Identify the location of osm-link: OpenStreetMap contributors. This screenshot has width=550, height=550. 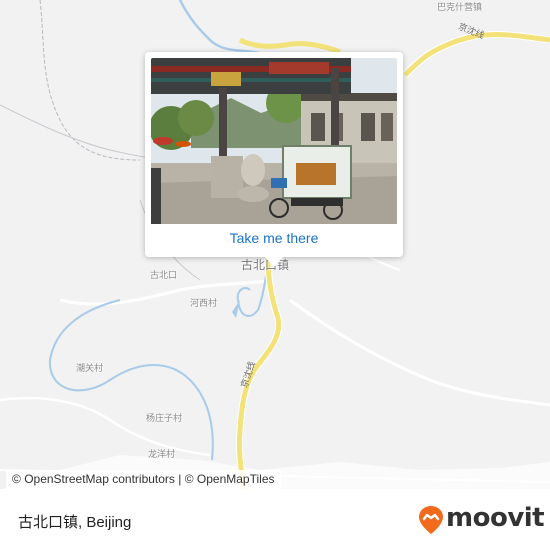
(99, 479).